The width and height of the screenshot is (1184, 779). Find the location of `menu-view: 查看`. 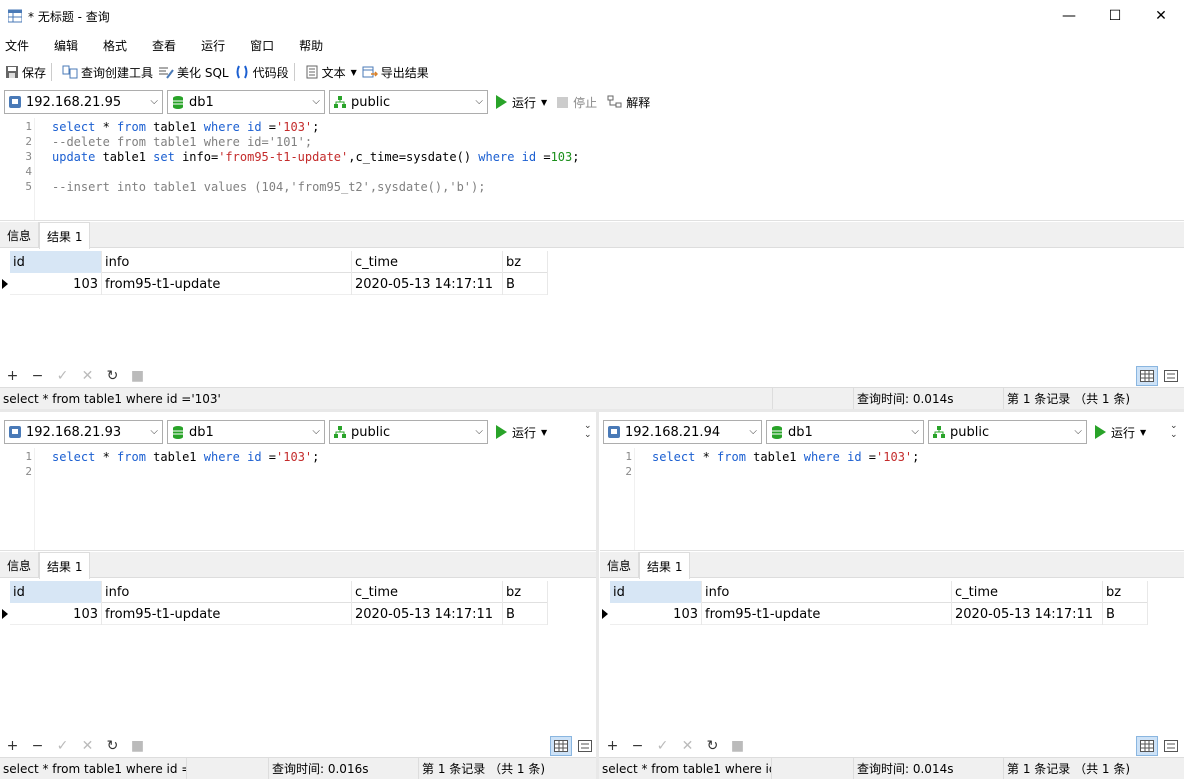

menu-view: 查看 is located at coordinates (164, 45).